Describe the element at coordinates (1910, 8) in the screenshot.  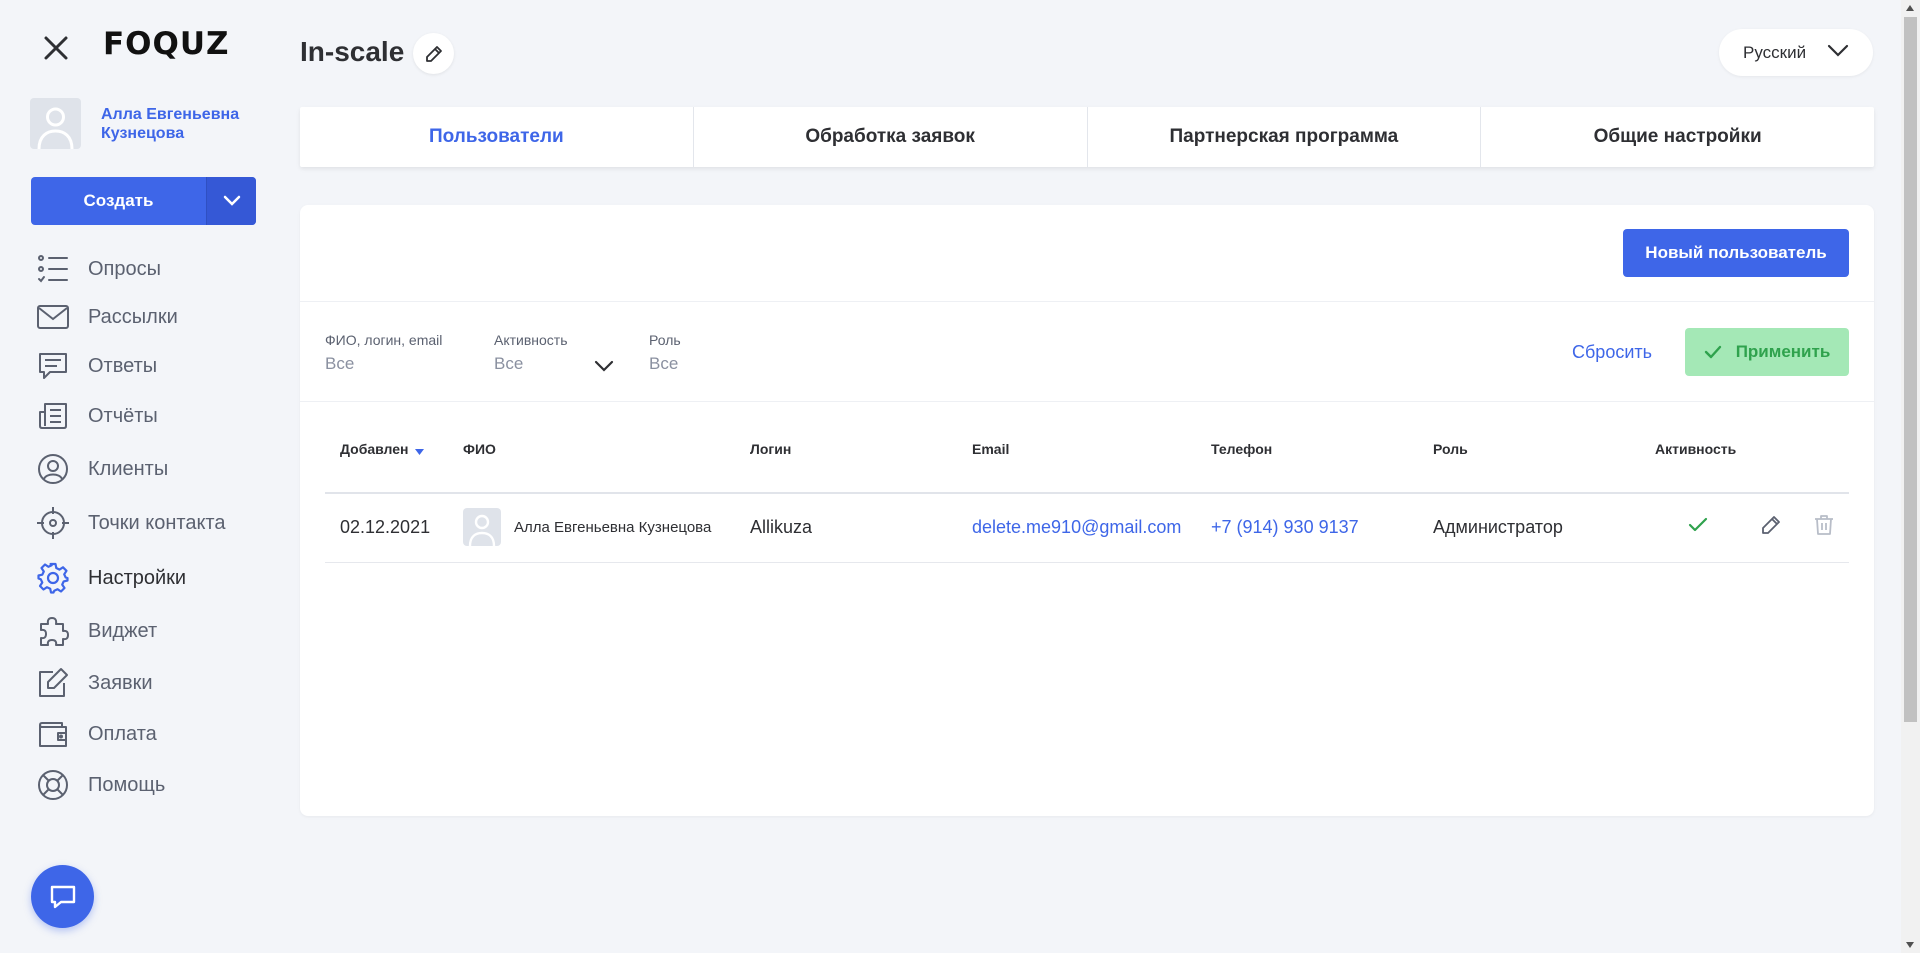
I see `scroll-up-icon` at that location.